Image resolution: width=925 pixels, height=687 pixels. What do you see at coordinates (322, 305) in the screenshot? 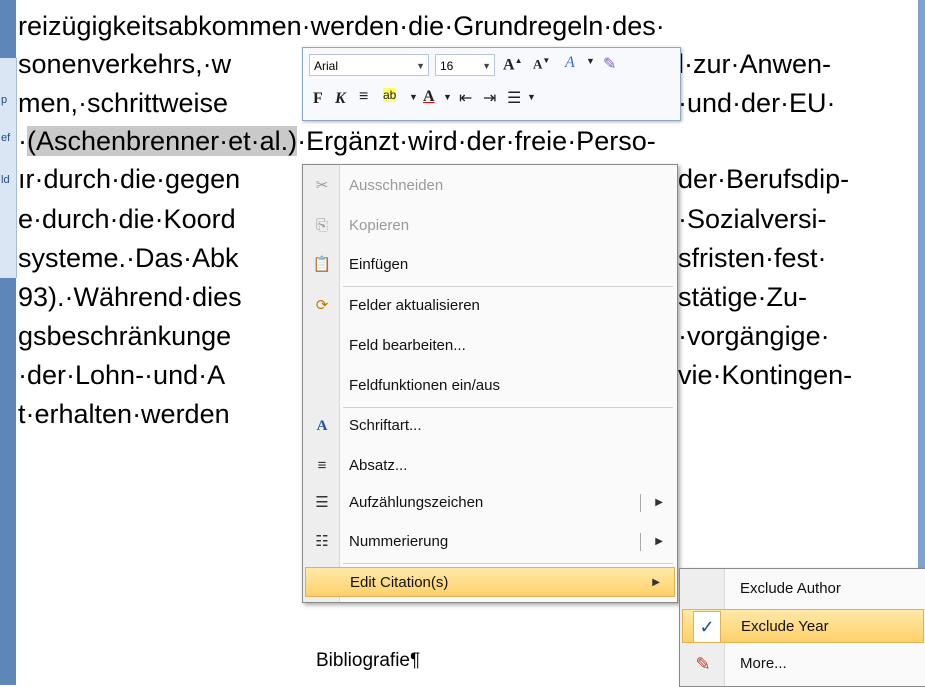
I see `update-fields-icon: ⟳` at bounding box center [322, 305].